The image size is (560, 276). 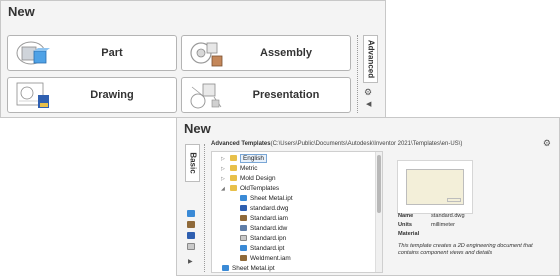 What do you see at coordinates (286, 53) in the screenshot?
I see `tile-assembly-label: Assembly` at bounding box center [286, 53].